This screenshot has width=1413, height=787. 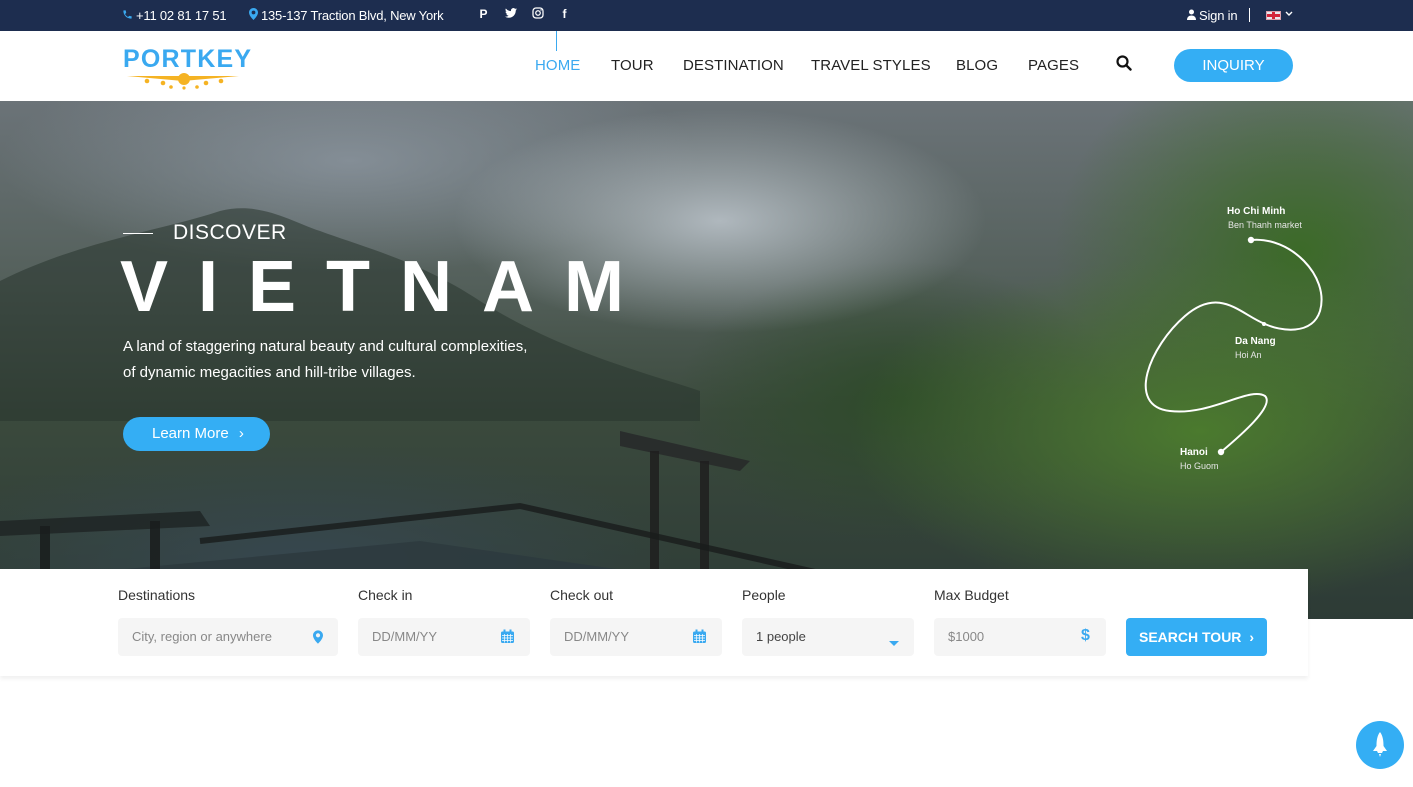 What do you see at coordinates (764, 595) in the screenshot?
I see `people-label: People` at bounding box center [764, 595].